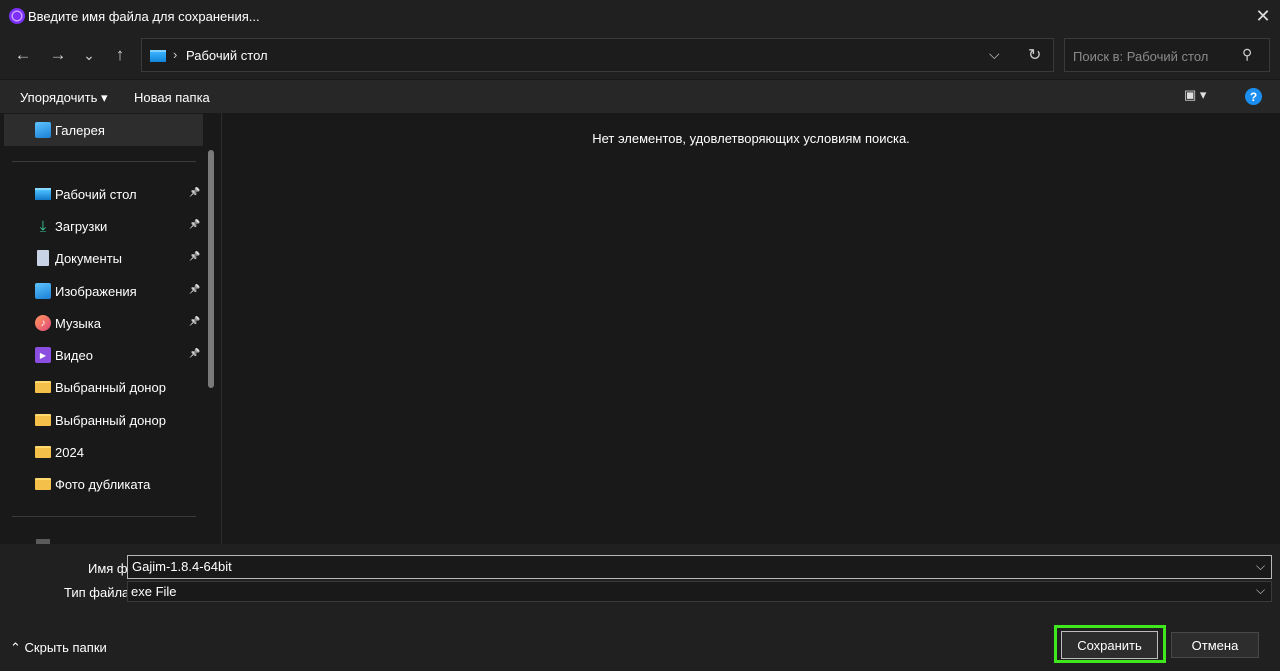  Describe the element at coordinates (43, 226) in the screenshot. I see `downloads-icon: ⤓` at that location.